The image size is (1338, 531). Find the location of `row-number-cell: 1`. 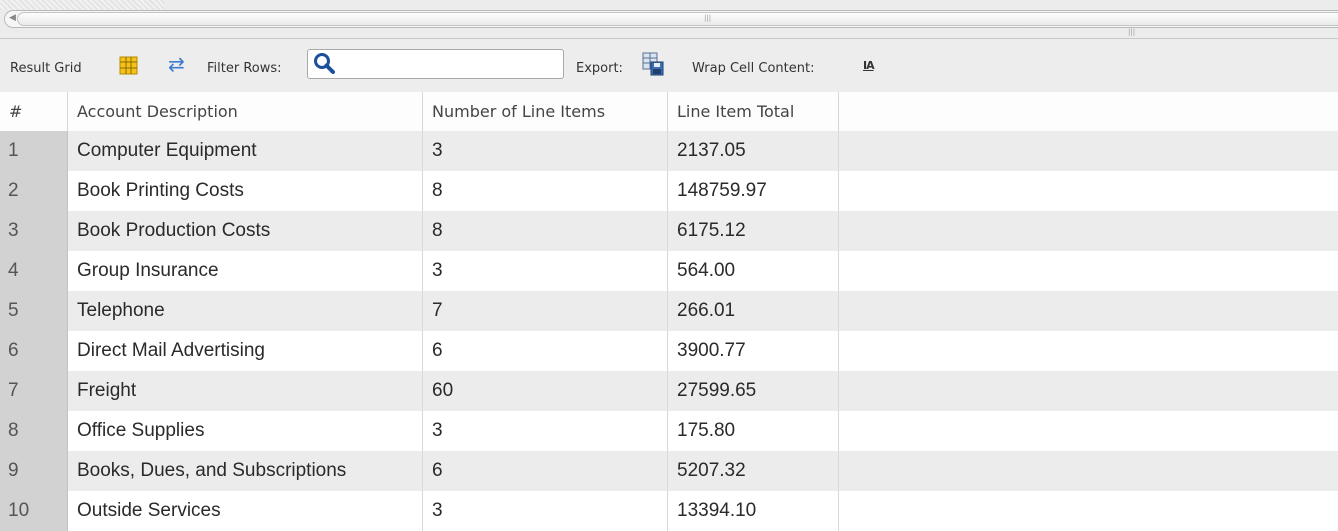

row-number-cell: 1 is located at coordinates (34, 151).